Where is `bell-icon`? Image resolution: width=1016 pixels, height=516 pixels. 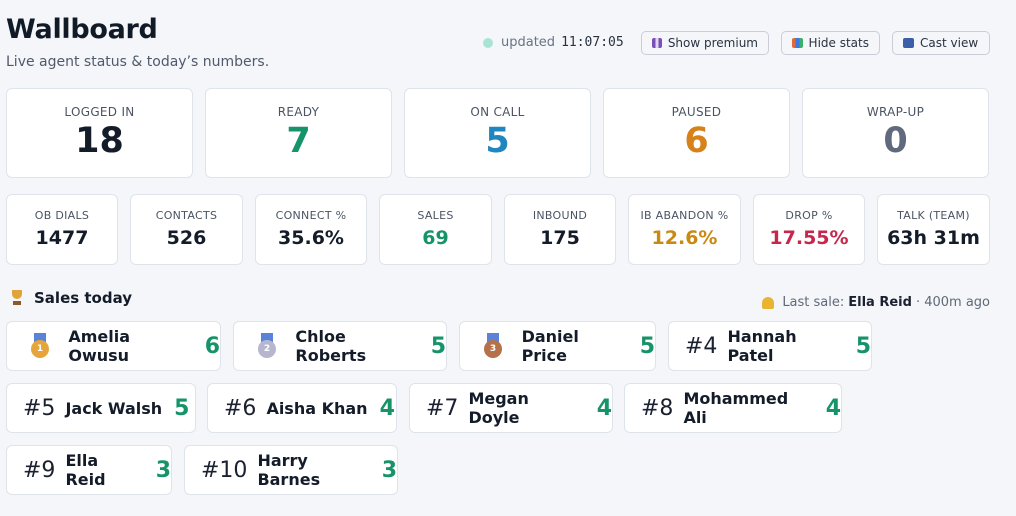
bell-icon is located at coordinates (768, 302).